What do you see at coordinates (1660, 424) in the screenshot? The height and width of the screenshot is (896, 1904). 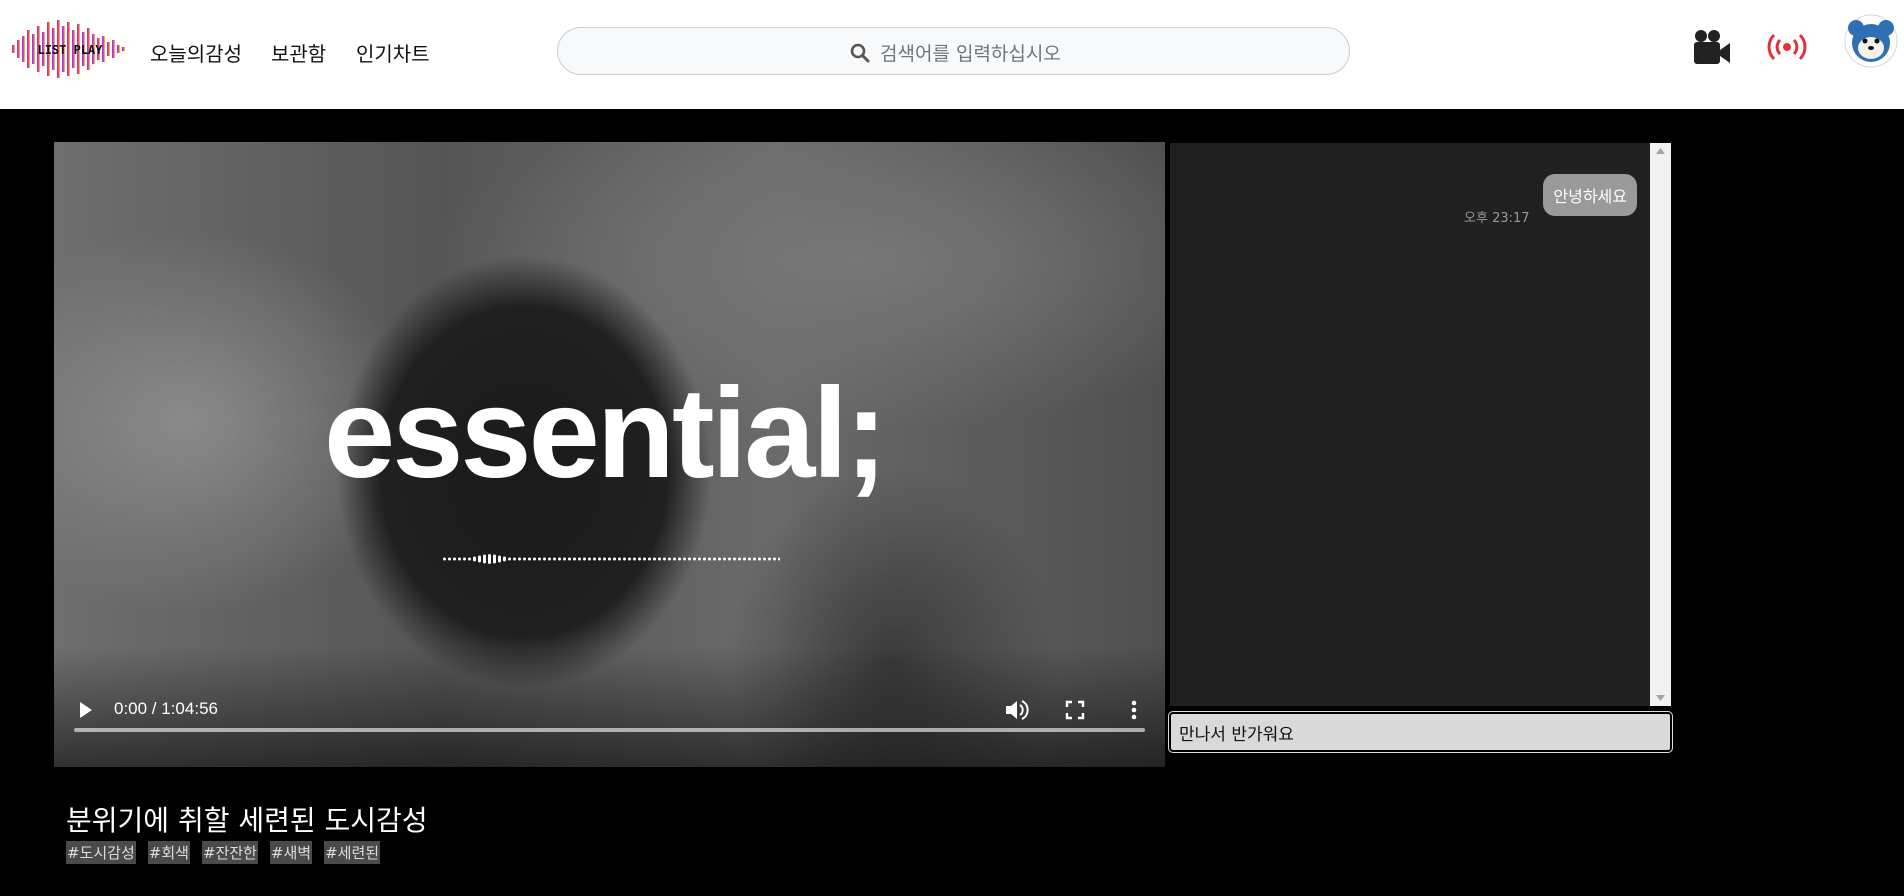 I see `chat-scrollbar` at bounding box center [1660, 424].